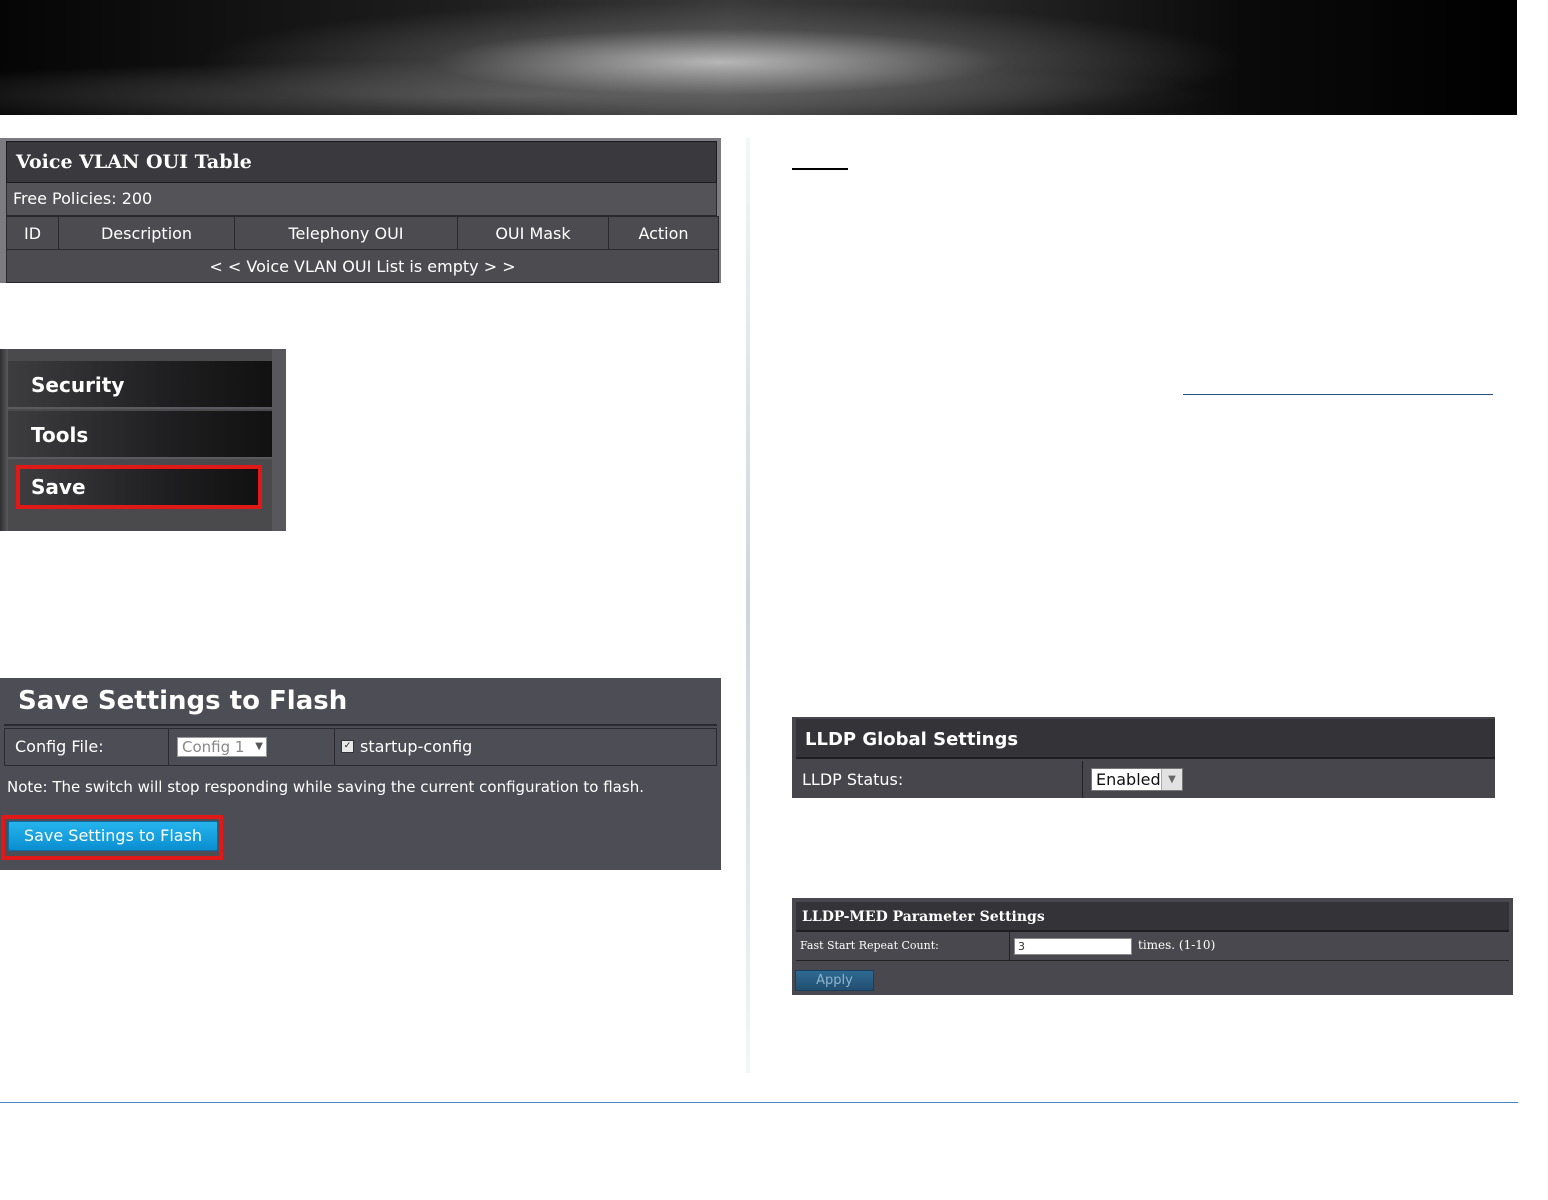 This screenshot has width=1548, height=1200. What do you see at coordinates (146, 233) in the screenshot?
I see `column-header-description: Description` at bounding box center [146, 233].